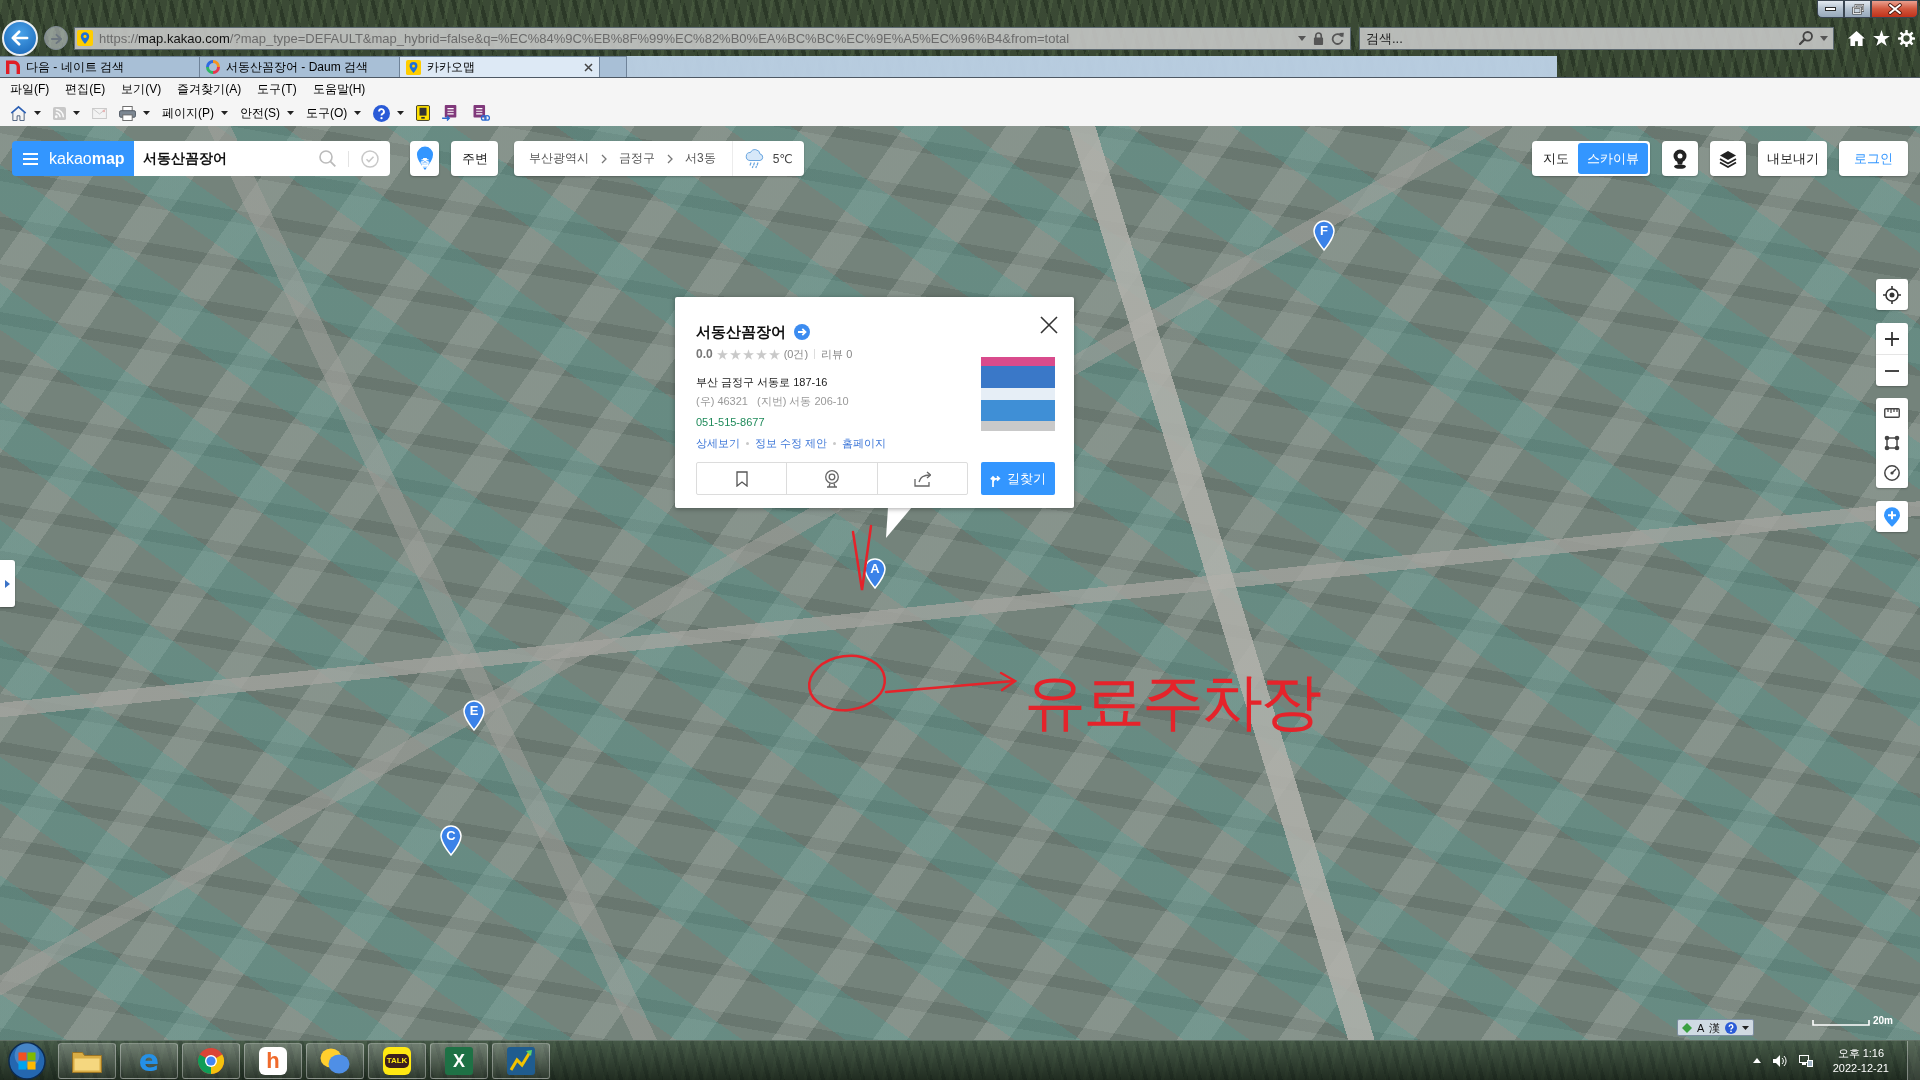 This screenshot has width=1920, height=1080. I want to click on round-logo-icon, so click(211, 1060).